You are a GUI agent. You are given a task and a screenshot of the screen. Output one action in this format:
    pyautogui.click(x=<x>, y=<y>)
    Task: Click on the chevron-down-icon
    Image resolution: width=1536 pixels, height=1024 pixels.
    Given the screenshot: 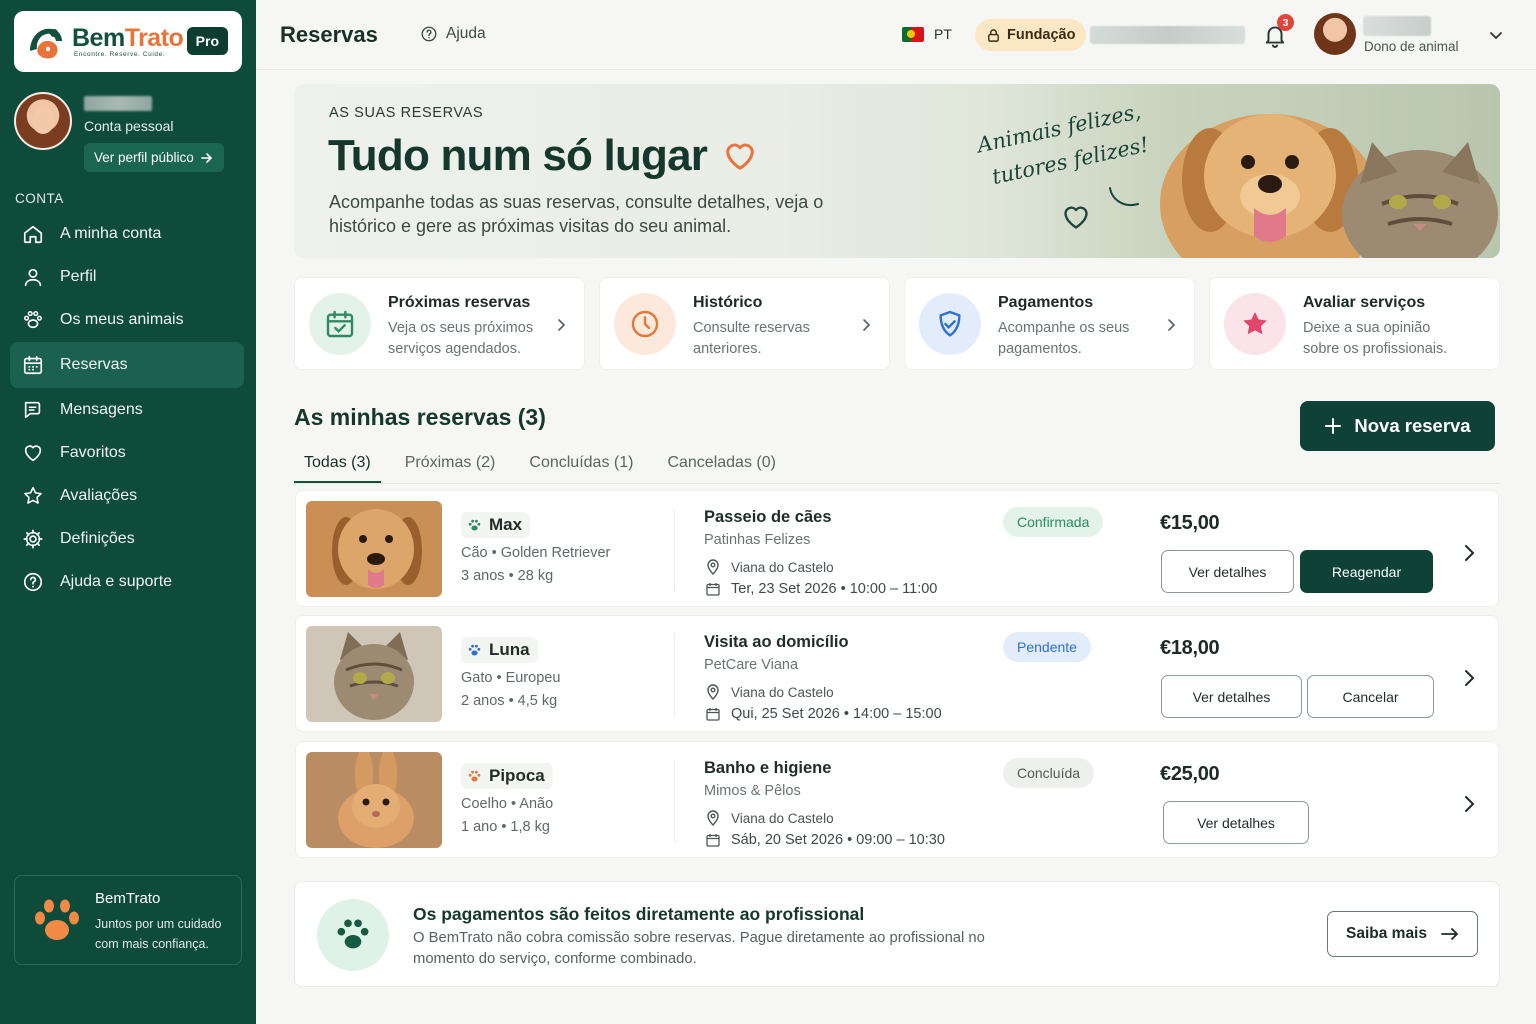 What is the action you would take?
    pyautogui.click(x=1496, y=35)
    